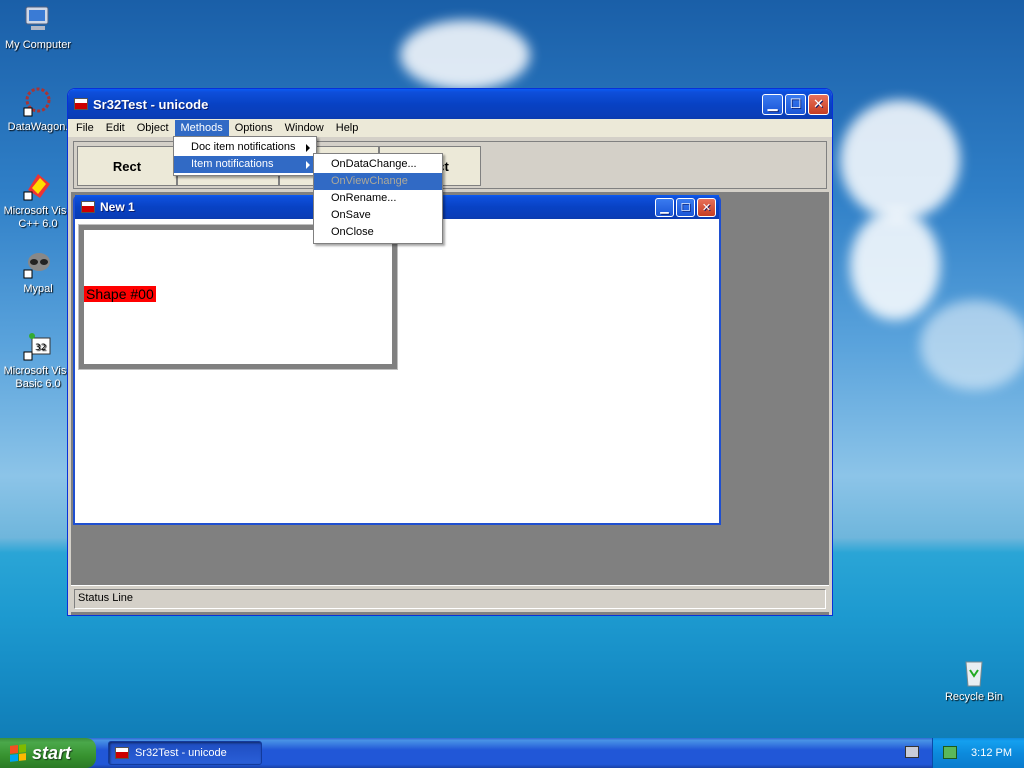 The height and width of the screenshot is (768, 1024). Describe the element at coordinates (153, 128) in the screenshot. I see `menu-object: Object` at that location.